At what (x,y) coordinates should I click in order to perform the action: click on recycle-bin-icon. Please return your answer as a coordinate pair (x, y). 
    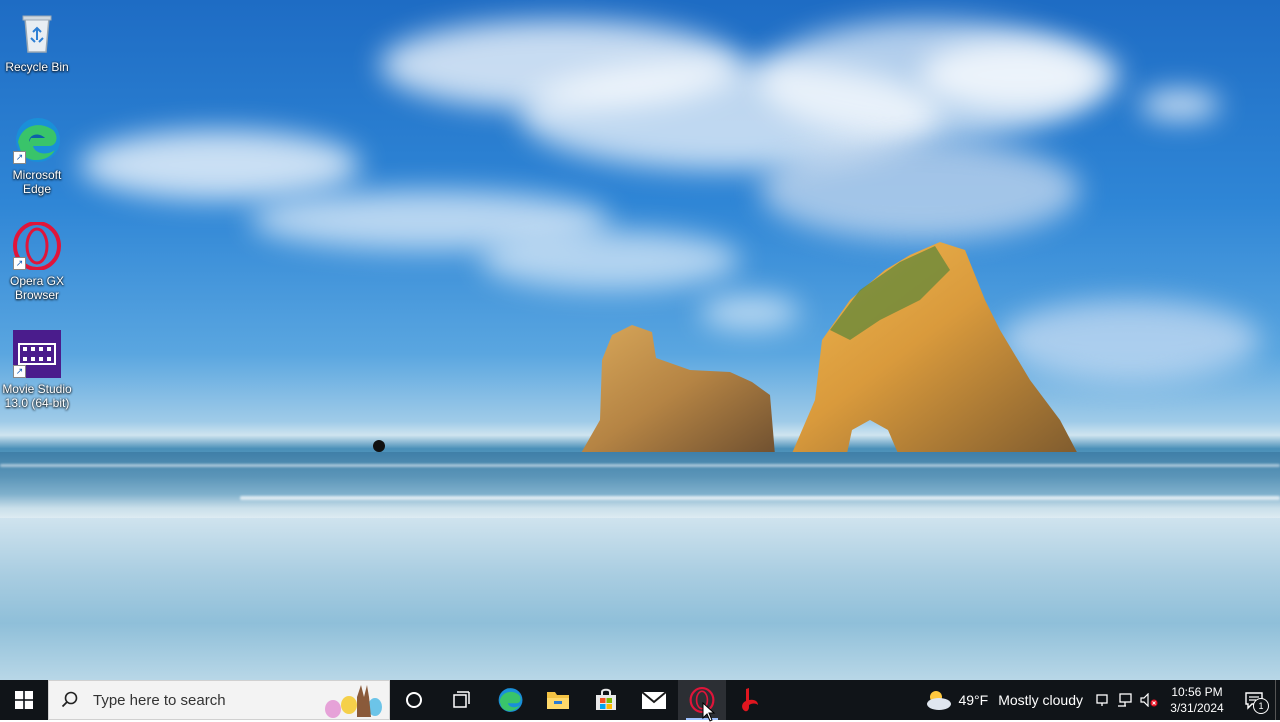
    Looking at the image, I should click on (37, 32).